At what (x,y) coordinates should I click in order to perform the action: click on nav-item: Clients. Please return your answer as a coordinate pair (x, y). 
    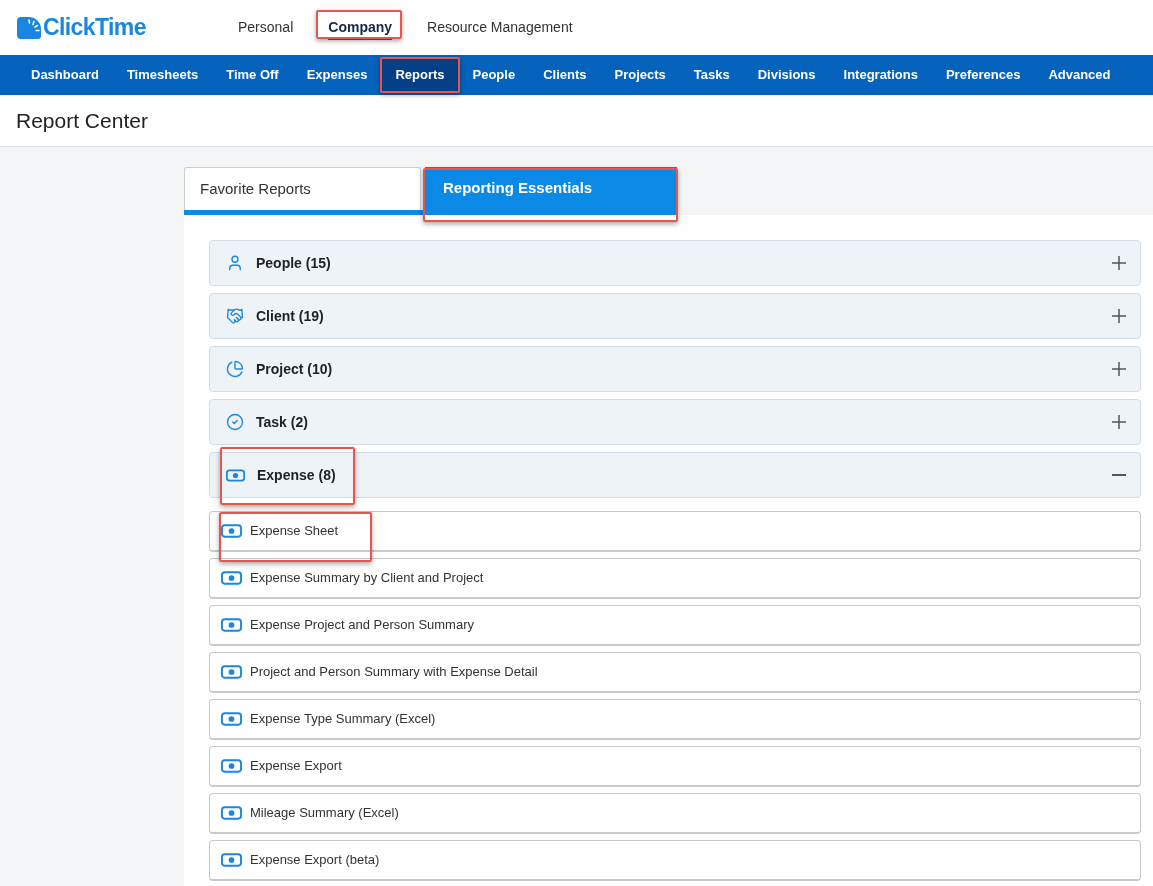
    Looking at the image, I should click on (565, 75).